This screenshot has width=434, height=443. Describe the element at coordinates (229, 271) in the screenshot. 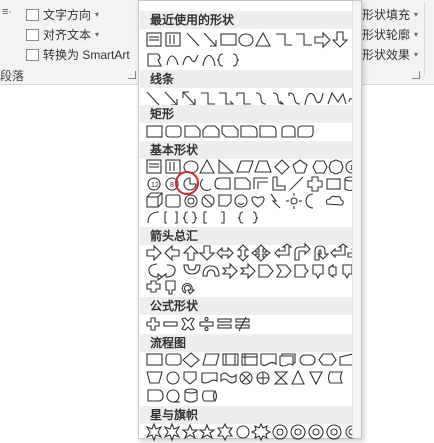

I see `striped-right-arrow-icon` at that location.